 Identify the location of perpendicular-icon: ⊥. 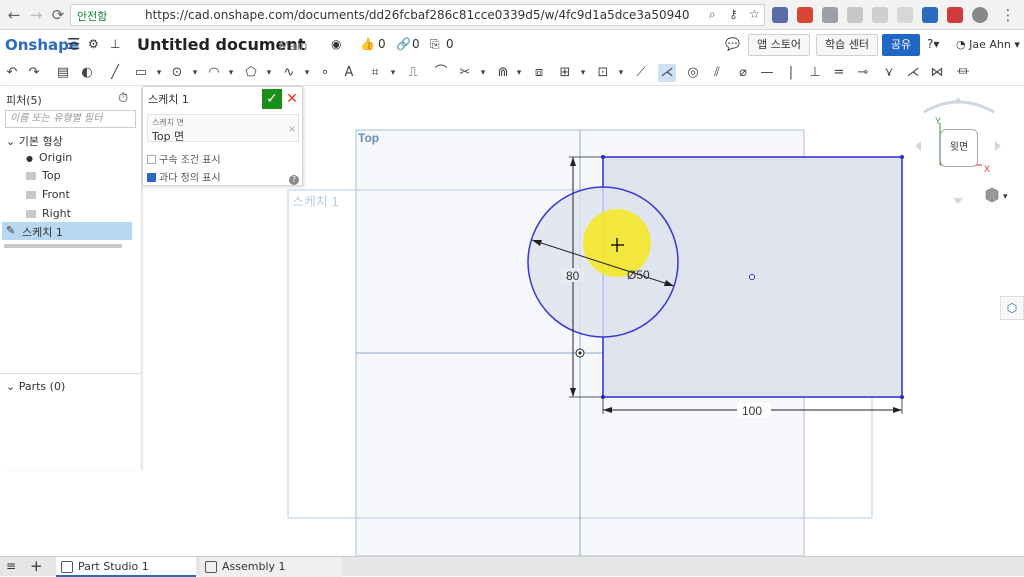
(815, 73).